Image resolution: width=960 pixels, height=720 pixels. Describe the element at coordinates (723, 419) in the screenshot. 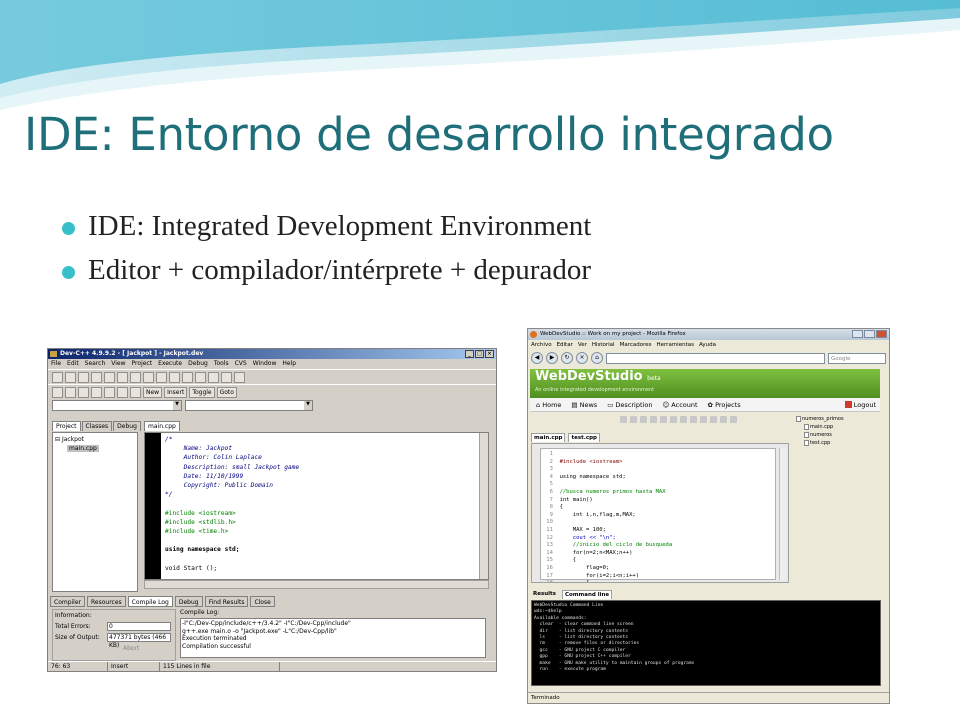

I see `key-icon` at that location.